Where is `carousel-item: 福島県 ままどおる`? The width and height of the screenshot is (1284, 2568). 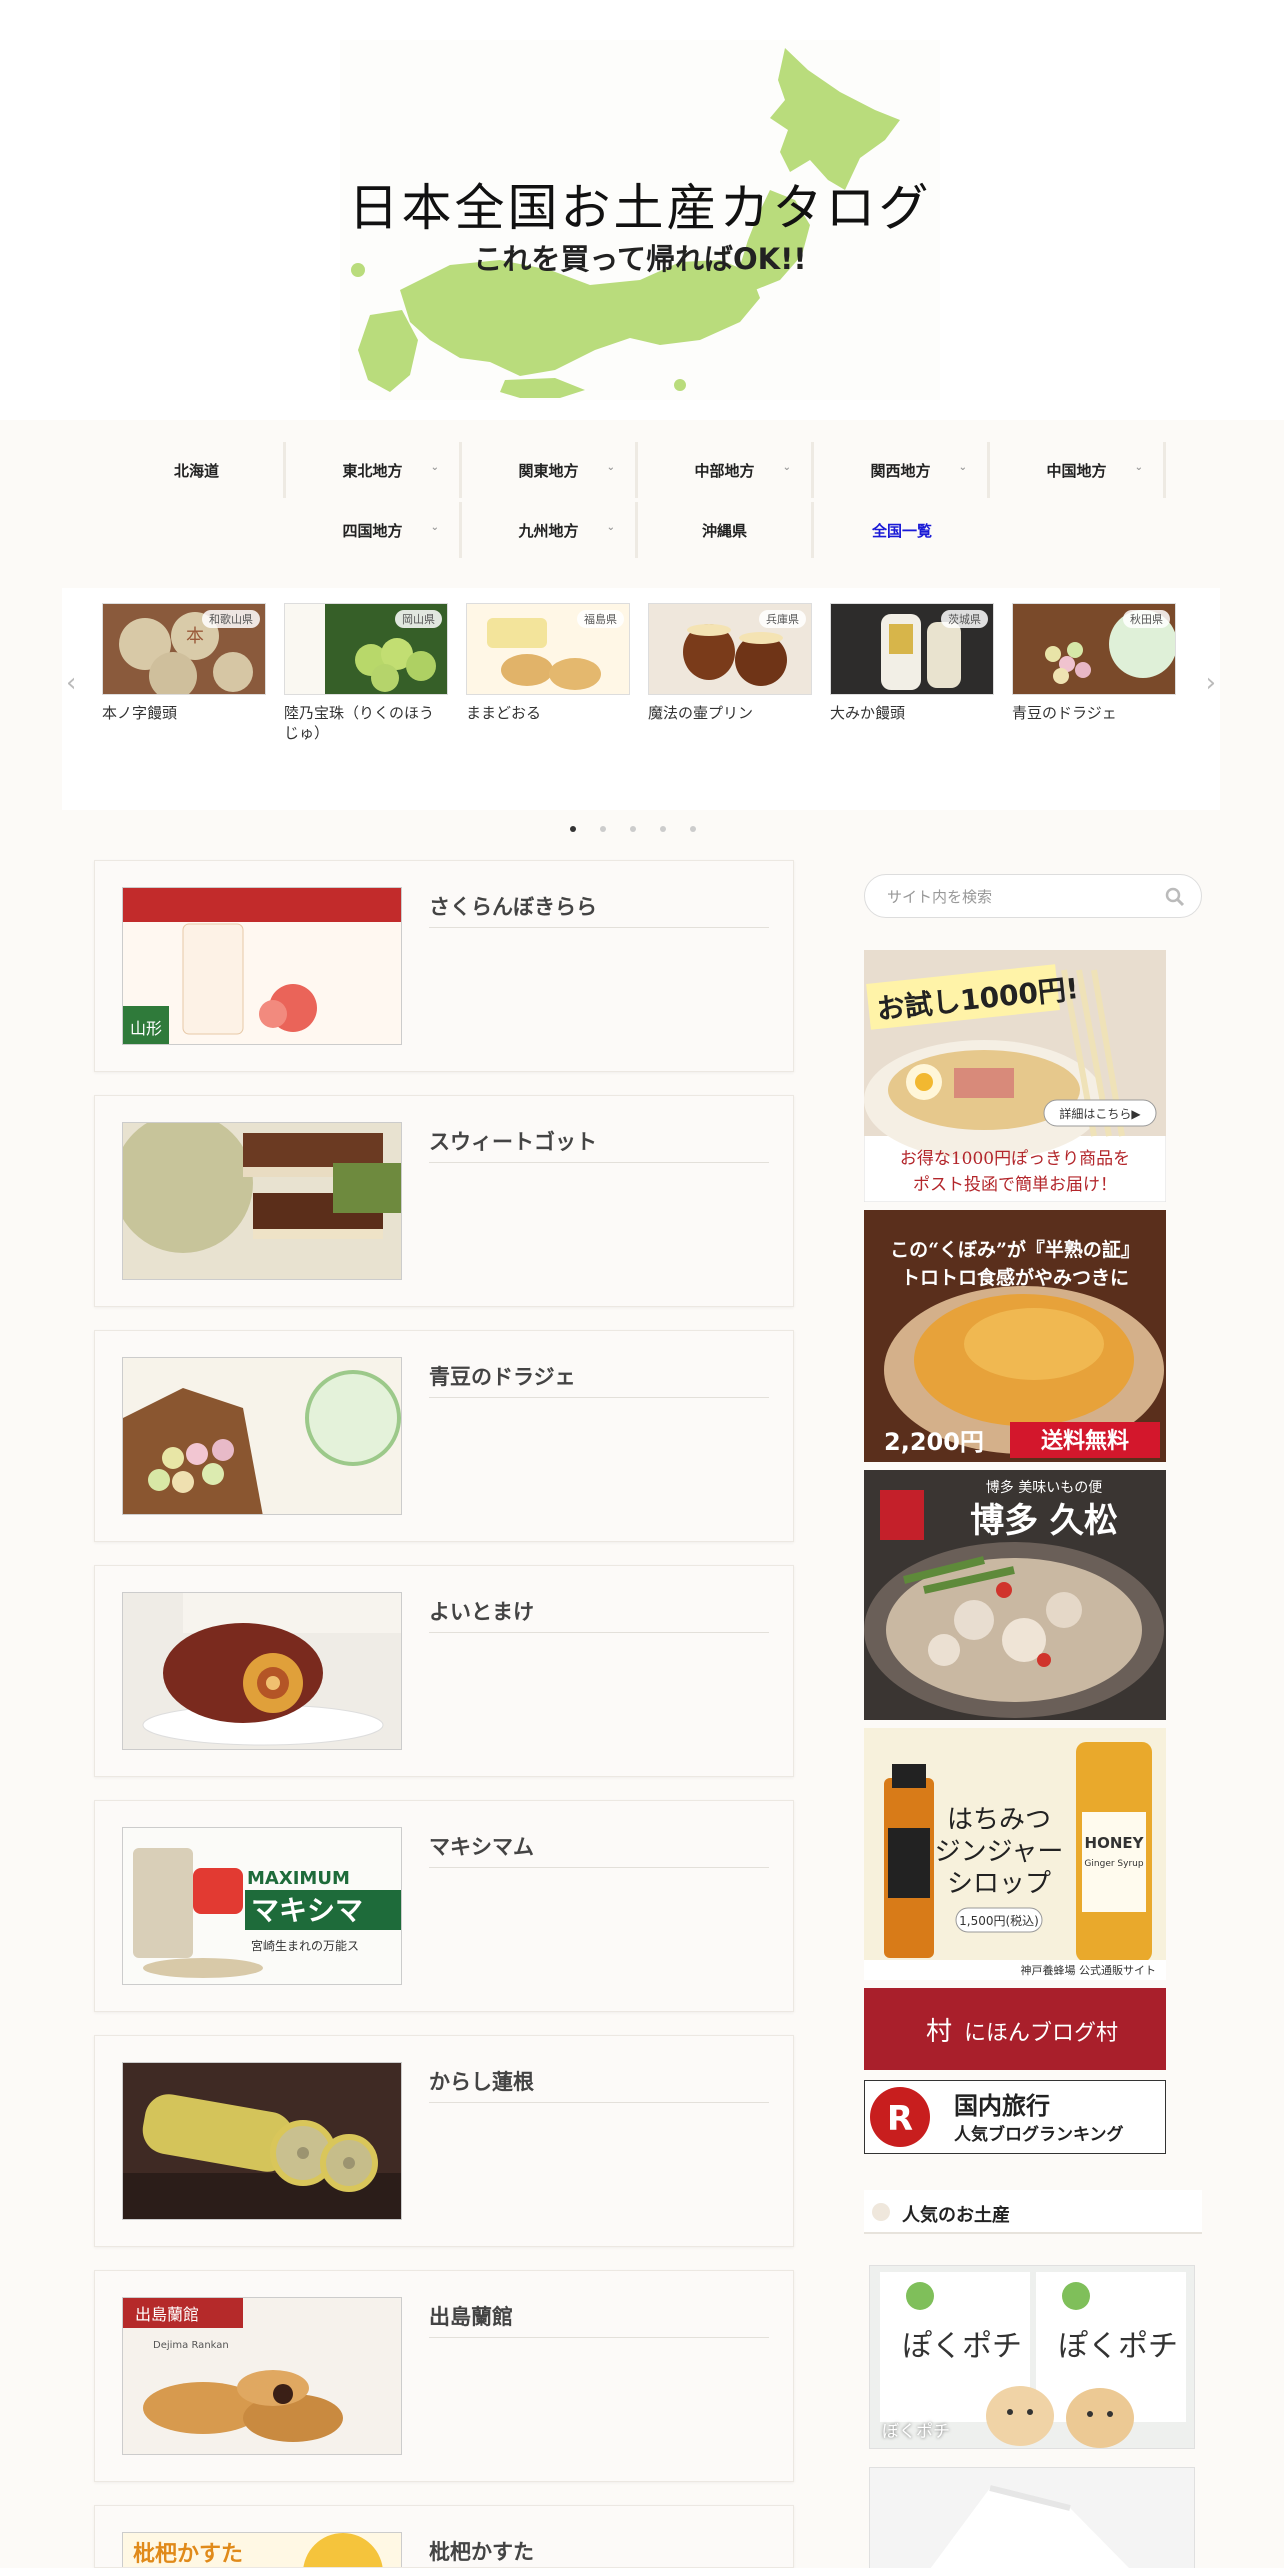
carousel-item: 福島県 ままどおる is located at coordinates (548, 663).